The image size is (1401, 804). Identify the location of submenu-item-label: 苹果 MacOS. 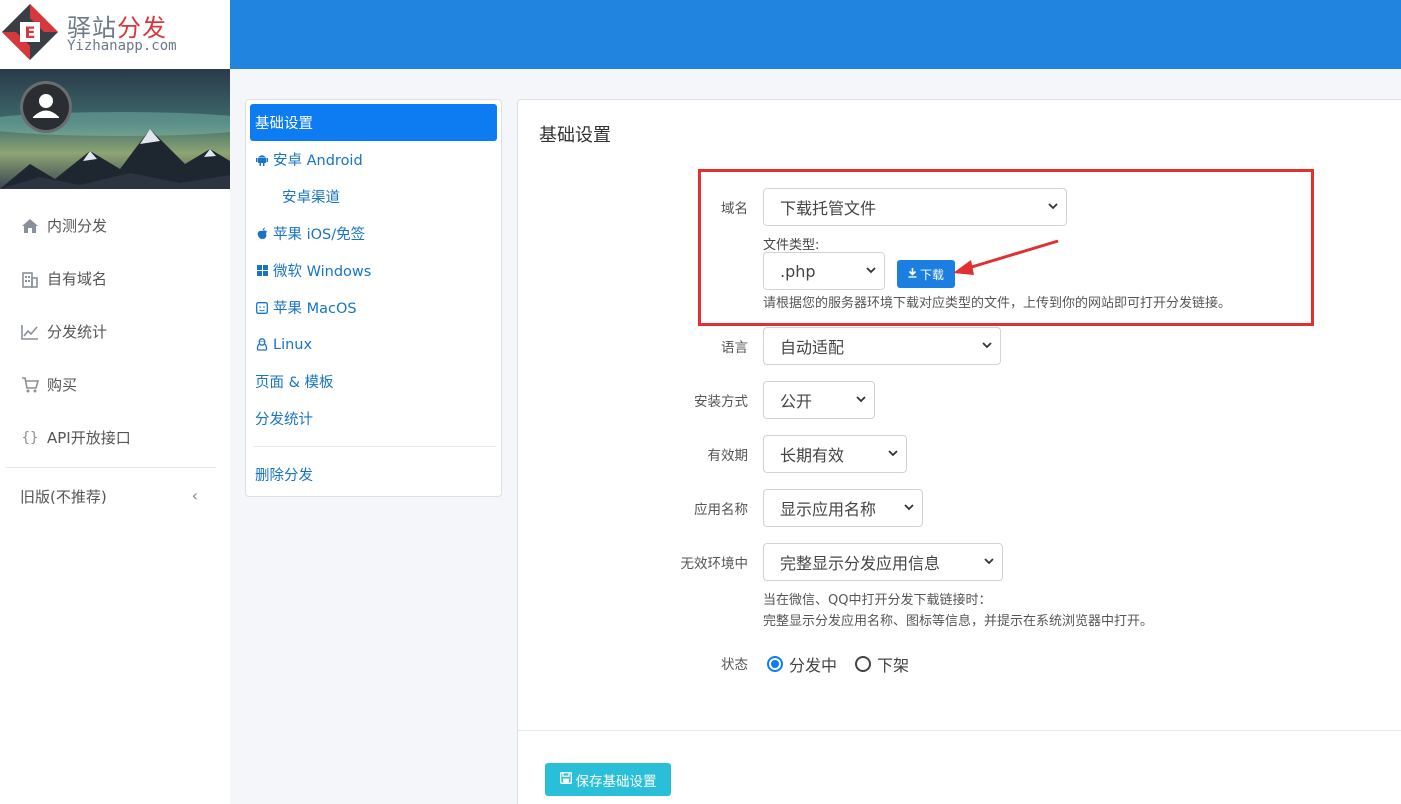
(315, 309).